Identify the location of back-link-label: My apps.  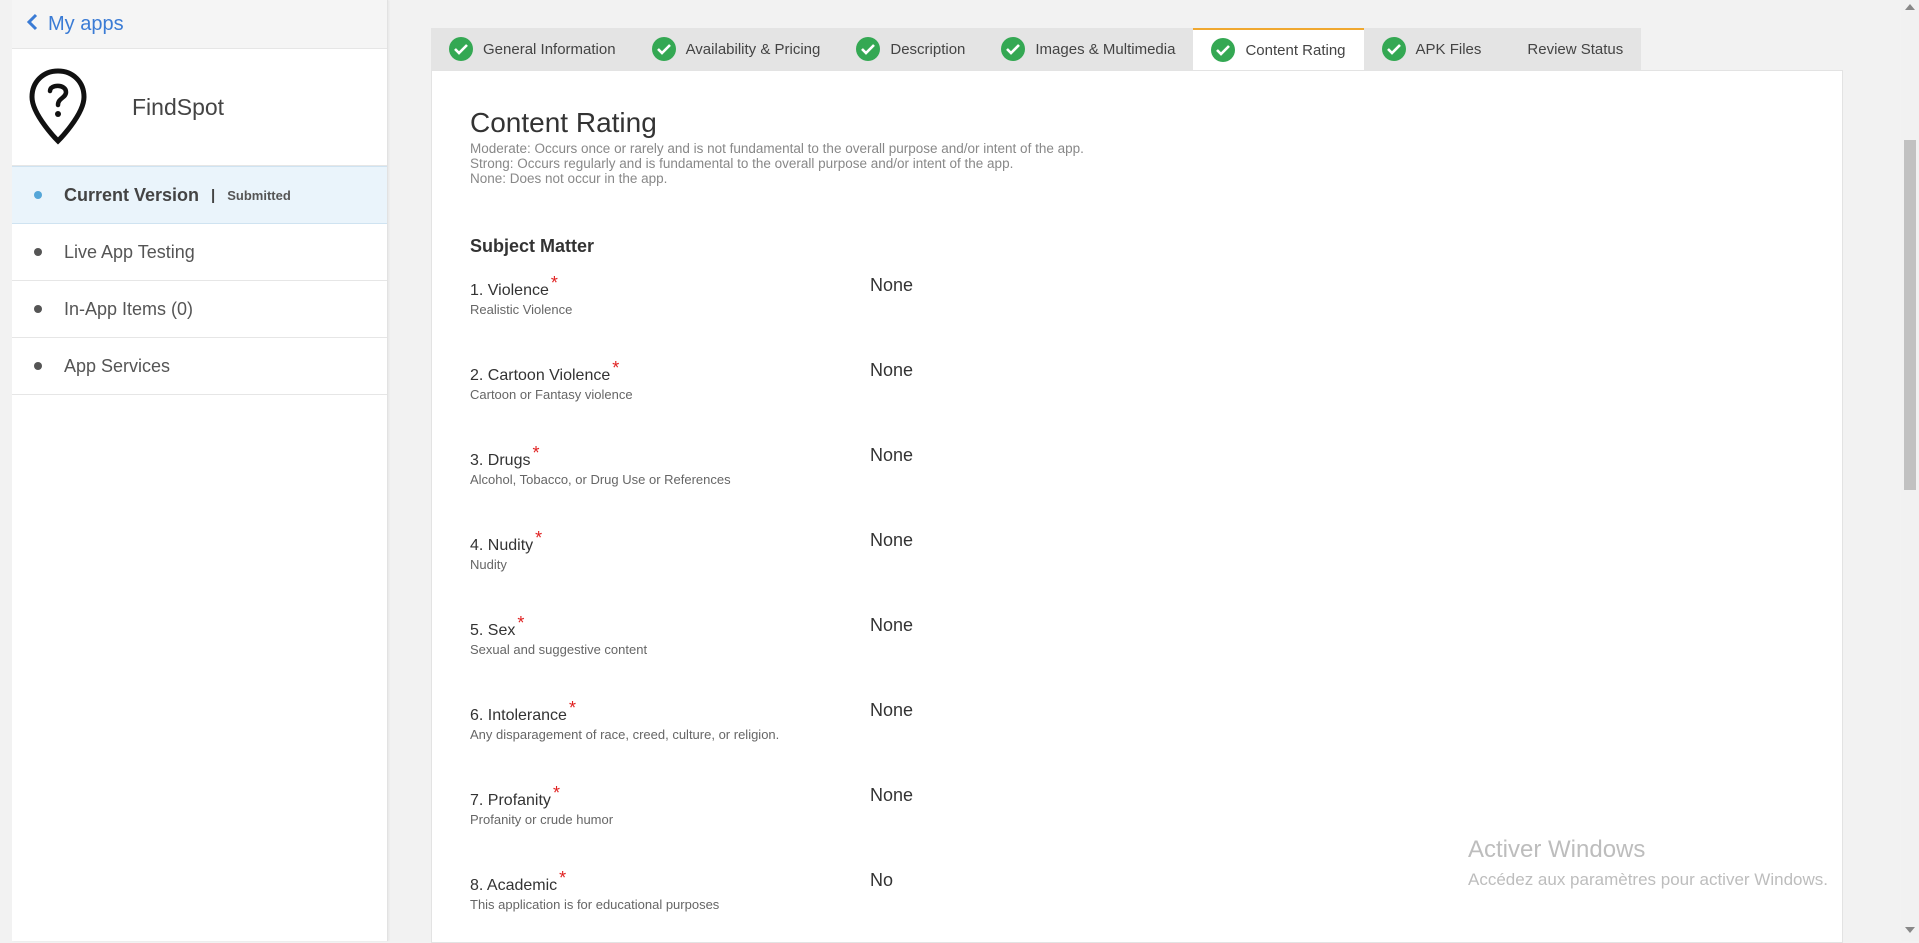
(86, 23).